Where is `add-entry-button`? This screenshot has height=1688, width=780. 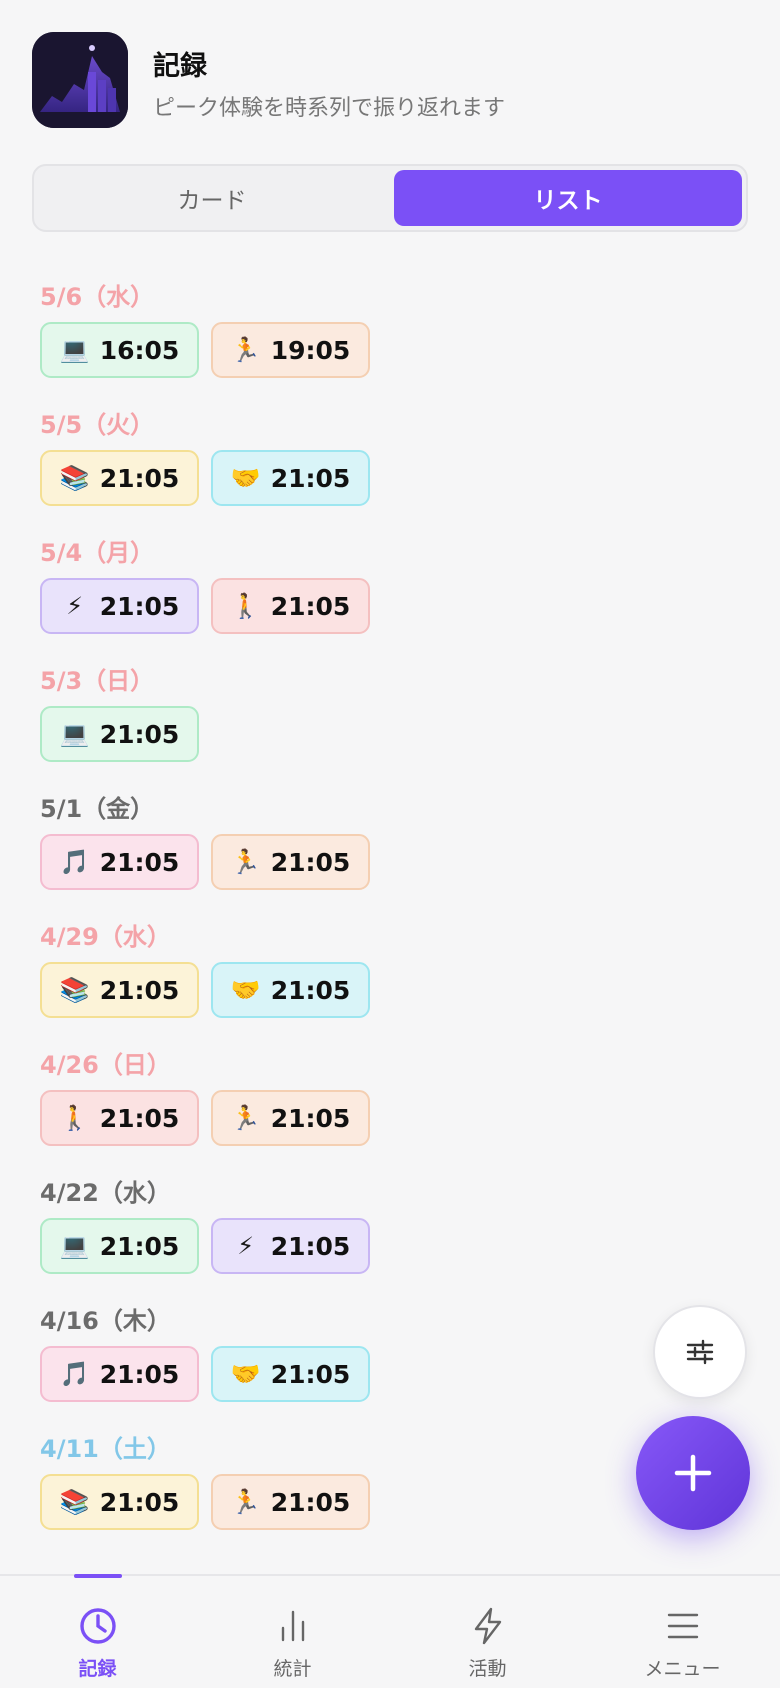
add-entry-button is located at coordinates (693, 1473).